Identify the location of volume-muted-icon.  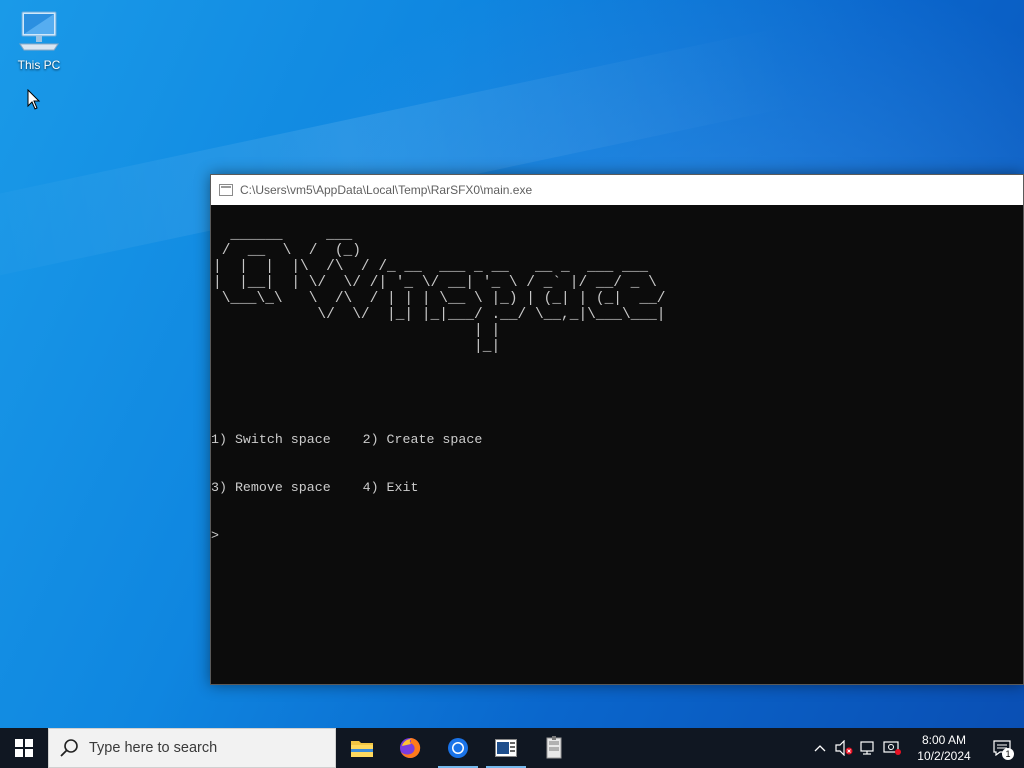
(844, 748).